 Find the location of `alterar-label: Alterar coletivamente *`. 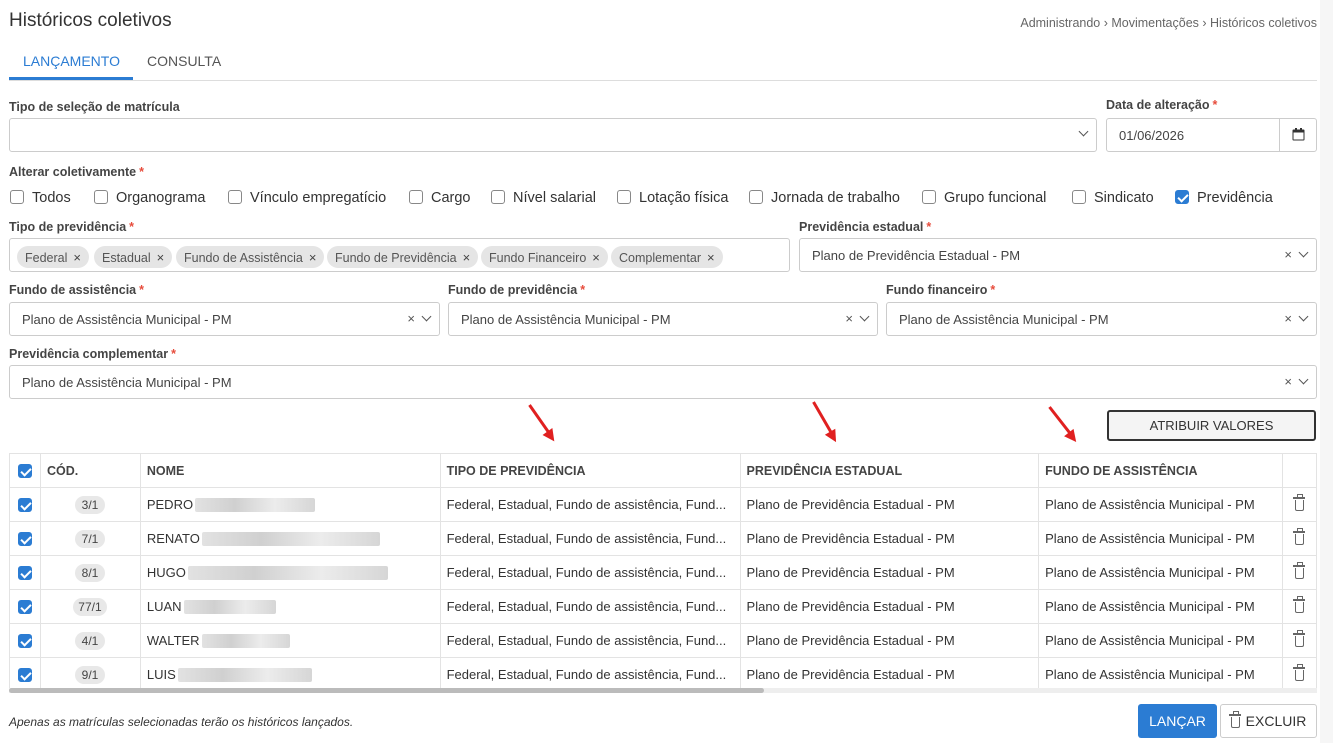

alterar-label: Alterar coletivamente * is located at coordinates (77, 172).